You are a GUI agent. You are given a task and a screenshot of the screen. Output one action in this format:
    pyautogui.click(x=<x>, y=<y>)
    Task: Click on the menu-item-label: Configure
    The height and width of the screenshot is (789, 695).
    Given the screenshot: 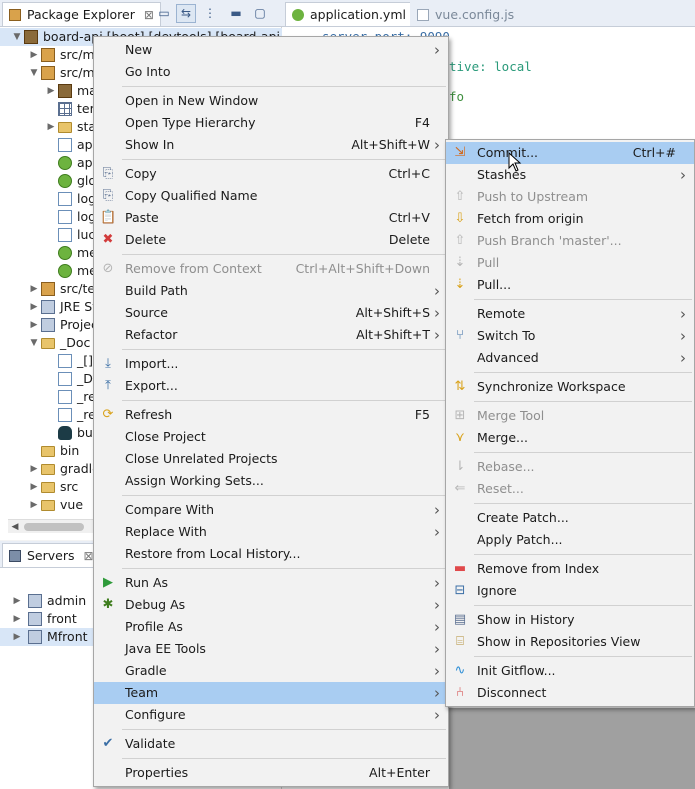 What is the action you would take?
    pyautogui.click(x=155, y=714)
    